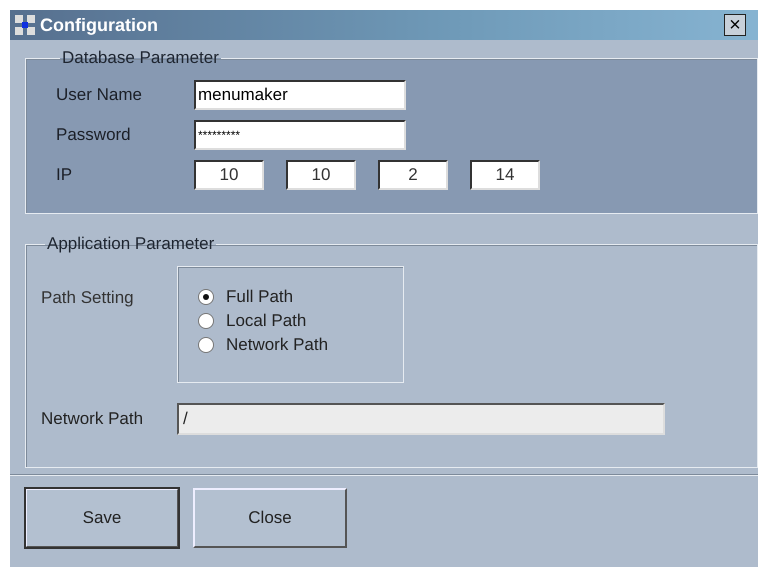 The width and height of the screenshot is (758, 567). I want to click on dialog-button: Save, so click(102, 518).